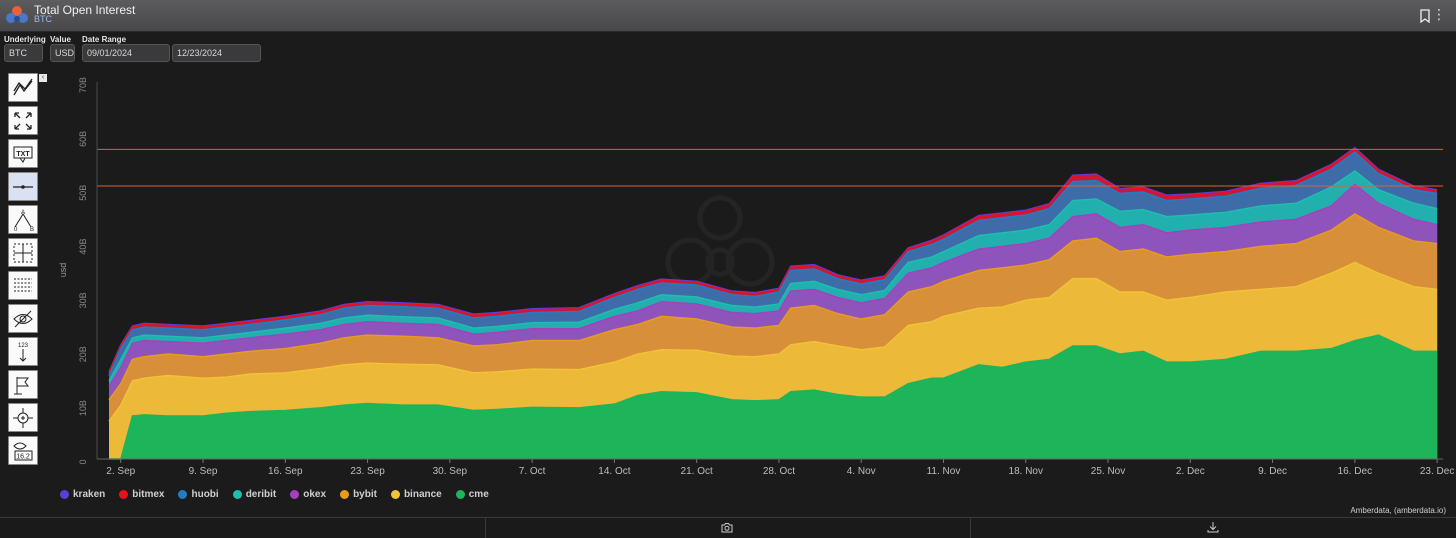 The image size is (1456, 538). Describe the element at coordinates (697, 471) in the screenshot. I see `x-tick-label: 21. Oct` at that location.